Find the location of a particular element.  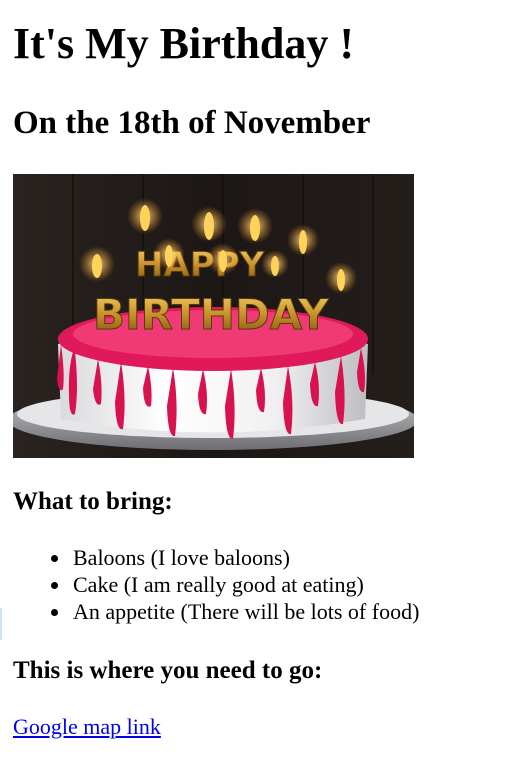

left-edge-marker is located at coordinates (1, 624).